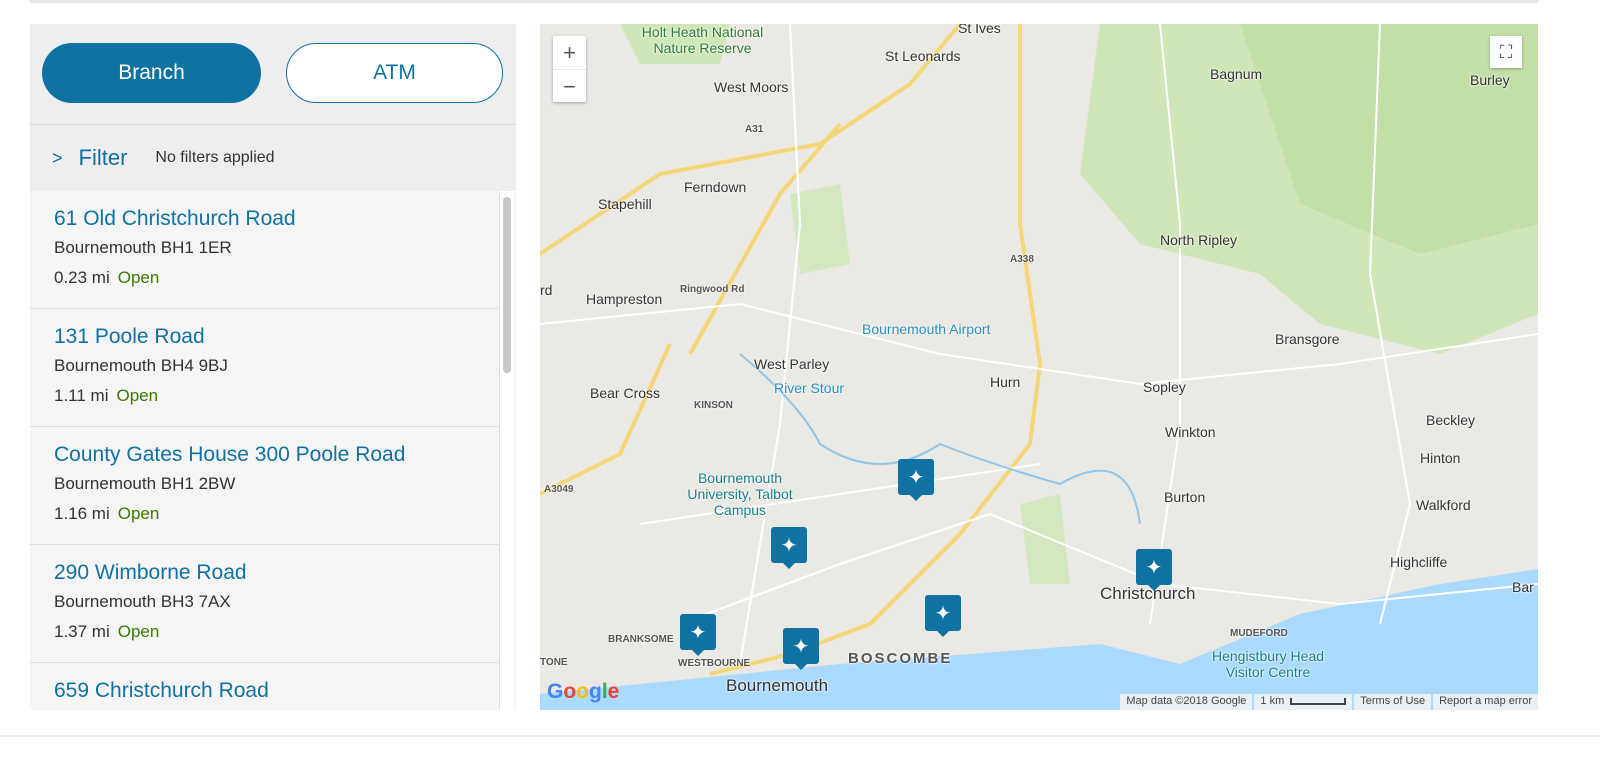 The width and height of the screenshot is (1600, 769). Describe the element at coordinates (1199, 240) in the screenshot. I see `map-place-label: North Ripley` at that location.